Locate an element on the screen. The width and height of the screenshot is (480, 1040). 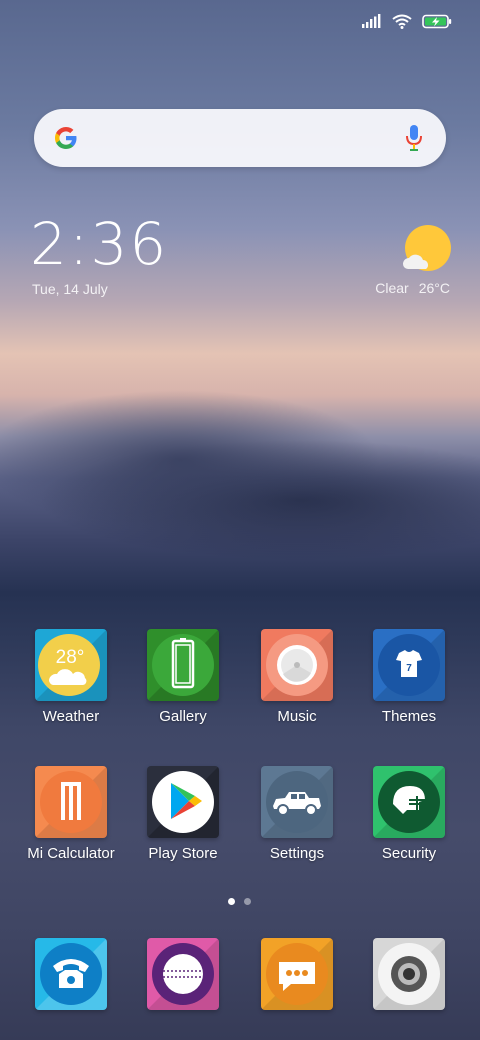
settings-app-icon is located at coordinates (297, 802).